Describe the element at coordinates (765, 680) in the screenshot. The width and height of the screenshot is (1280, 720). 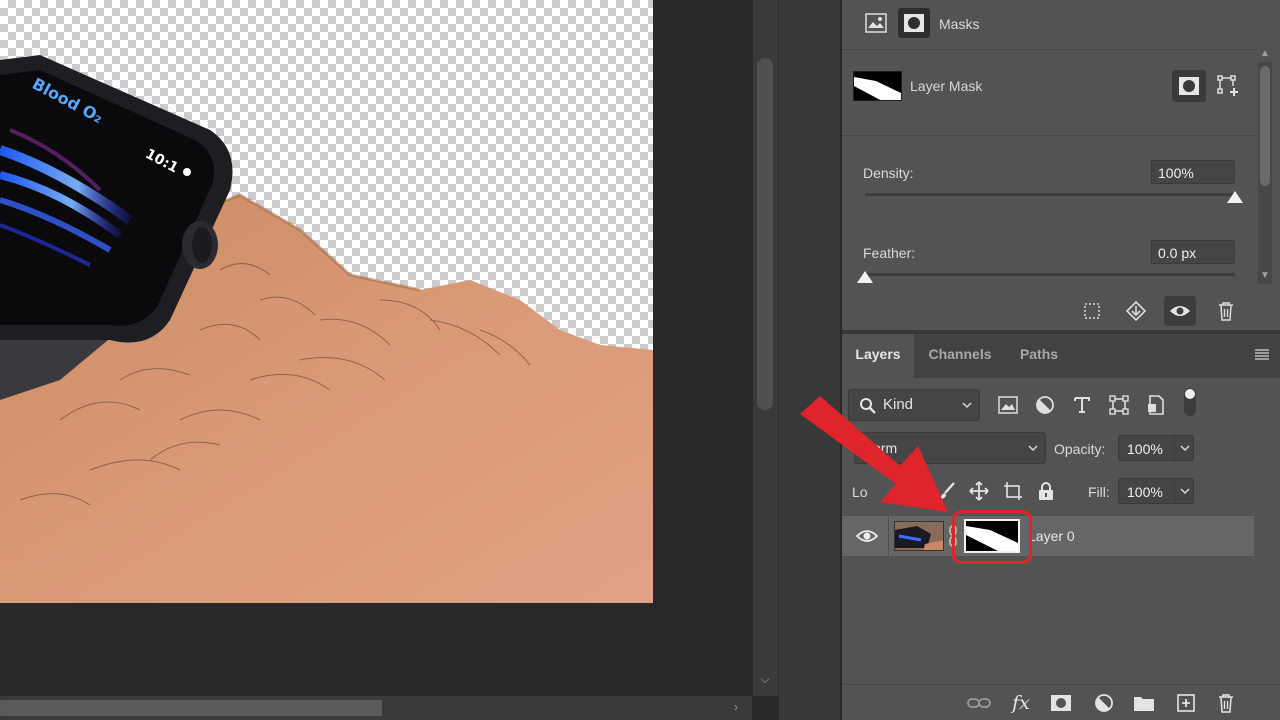
I see `scroll-down-icon: ⌵` at that location.